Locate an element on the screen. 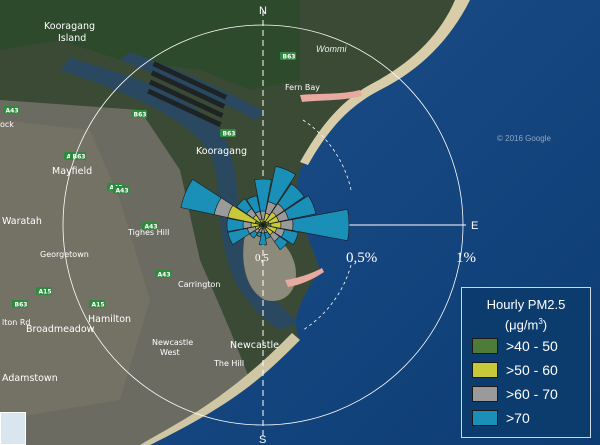 The width and height of the screenshot is (600, 445). map-copyright: © 2016 Google is located at coordinates (524, 138).